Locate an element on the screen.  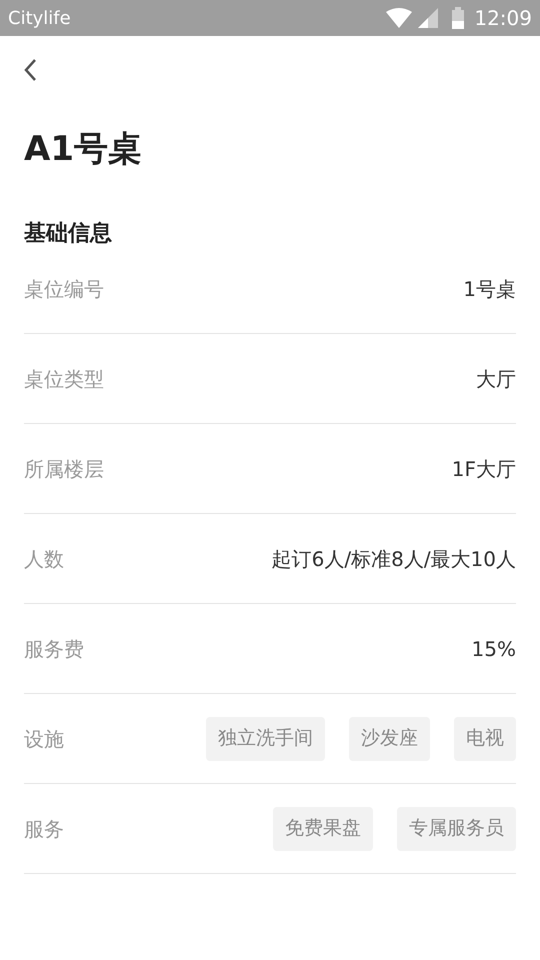
back-icon is located at coordinates (31, 70).